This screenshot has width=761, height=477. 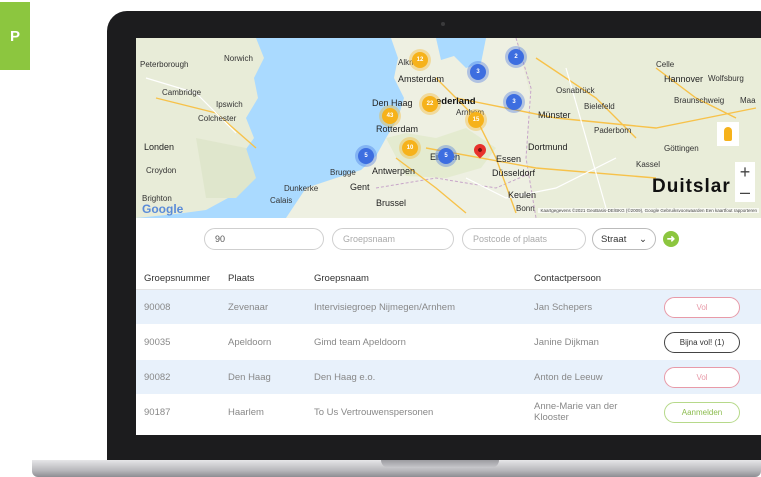 What do you see at coordinates (390, 116) in the screenshot?
I see `map-cluster-marker: 43` at bounding box center [390, 116].